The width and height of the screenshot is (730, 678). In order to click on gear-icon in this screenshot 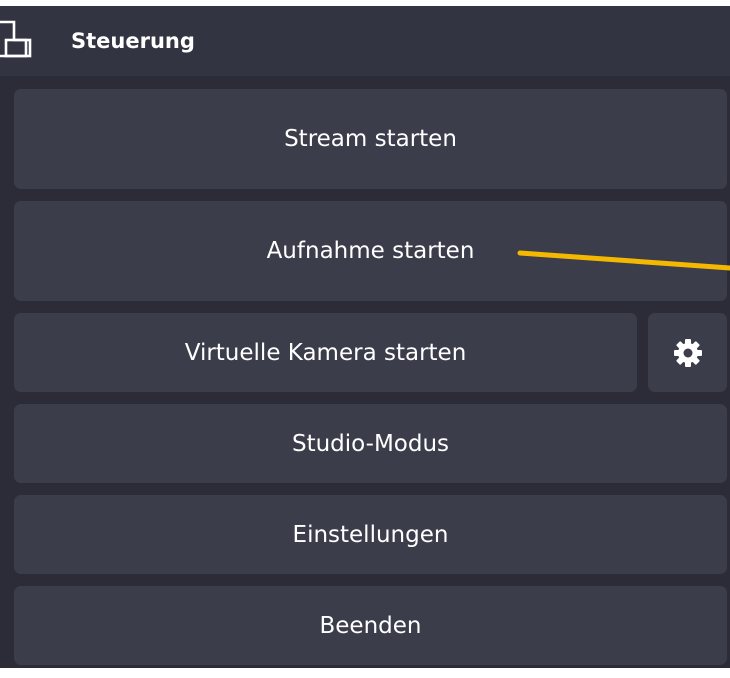, I will do `click(687, 352)`.